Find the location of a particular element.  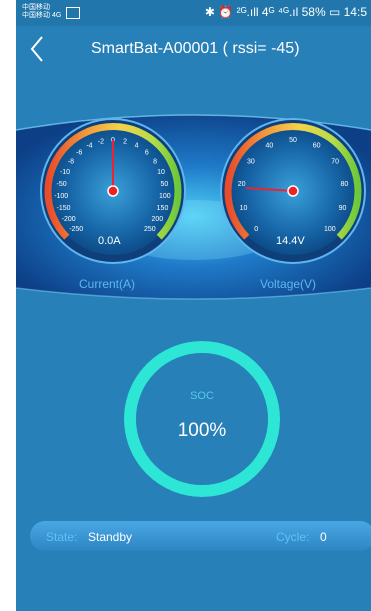

voltage-tick-label: 30 is located at coordinates (251, 161).